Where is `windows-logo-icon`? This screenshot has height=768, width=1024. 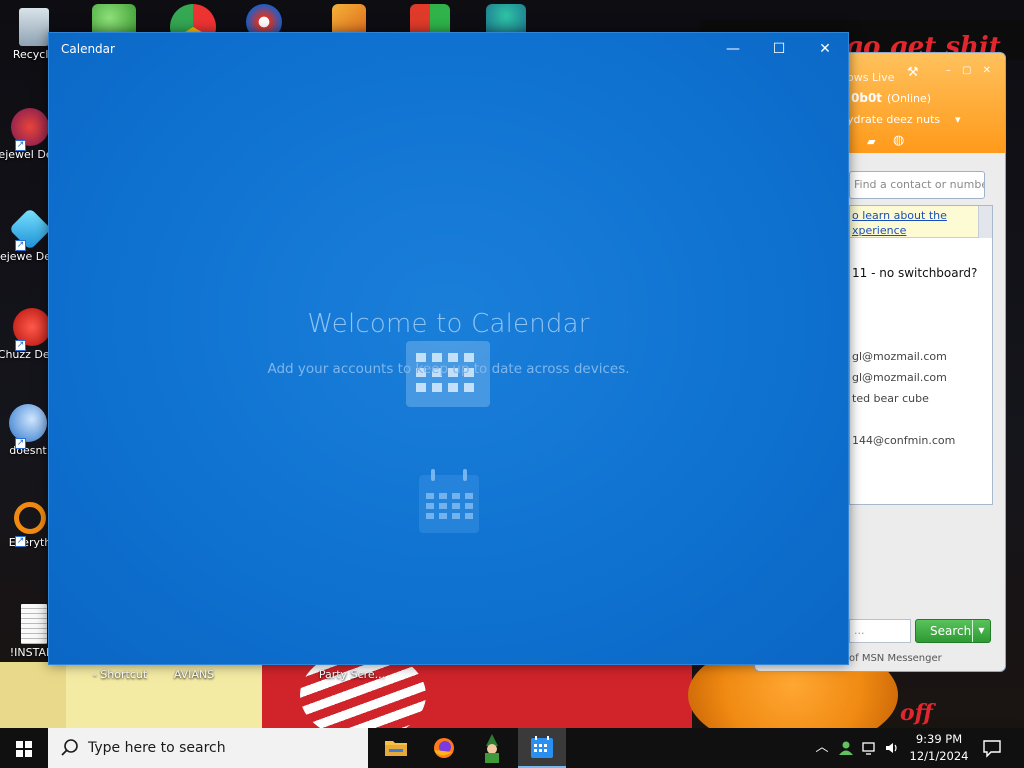 windows-logo-icon is located at coordinates (24, 749).